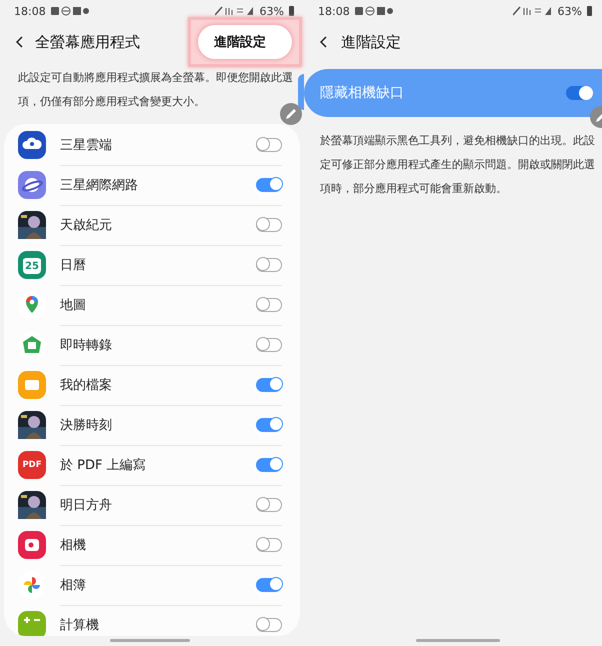 The width and height of the screenshot is (602, 646). What do you see at coordinates (86, 385) in the screenshot?
I see `app-name: 我的檔案` at bounding box center [86, 385].